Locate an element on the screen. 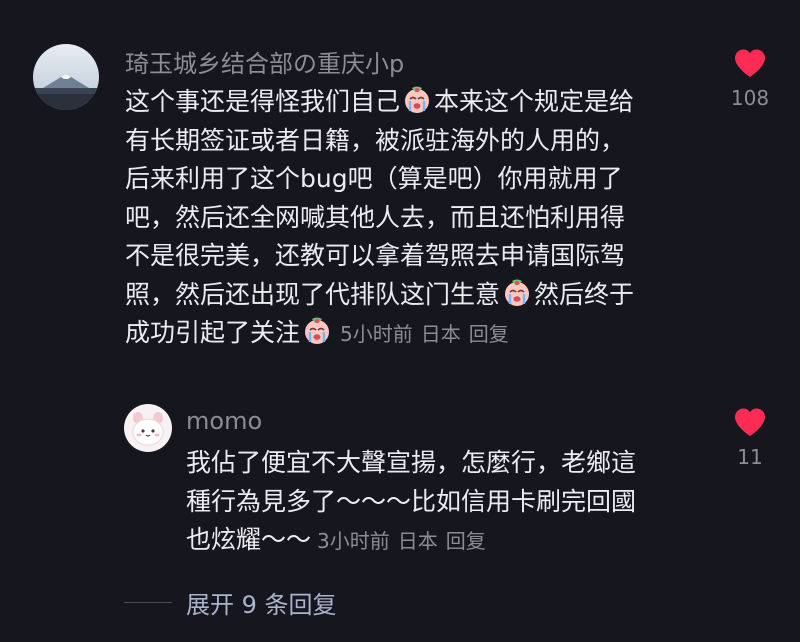 The image size is (800, 642). comment-time: 5小时前 is located at coordinates (376, 334).